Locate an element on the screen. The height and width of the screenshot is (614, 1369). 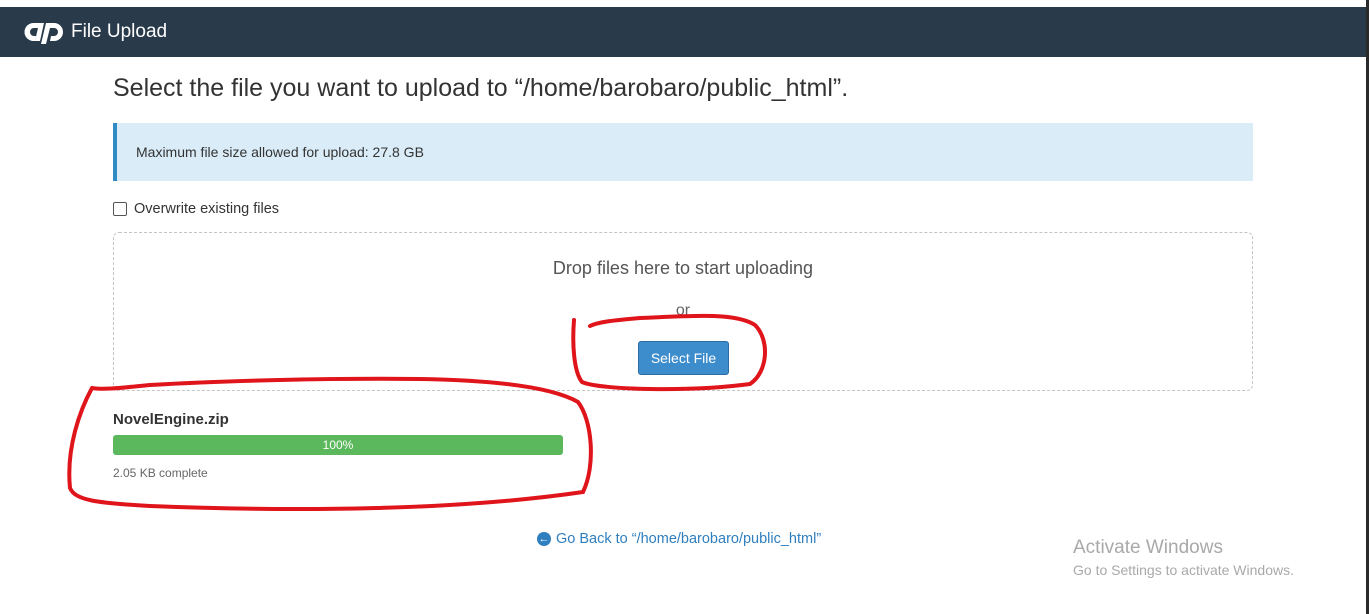
dropzone-text: Drop files here to start uploading is located at coordinates (683, 268).